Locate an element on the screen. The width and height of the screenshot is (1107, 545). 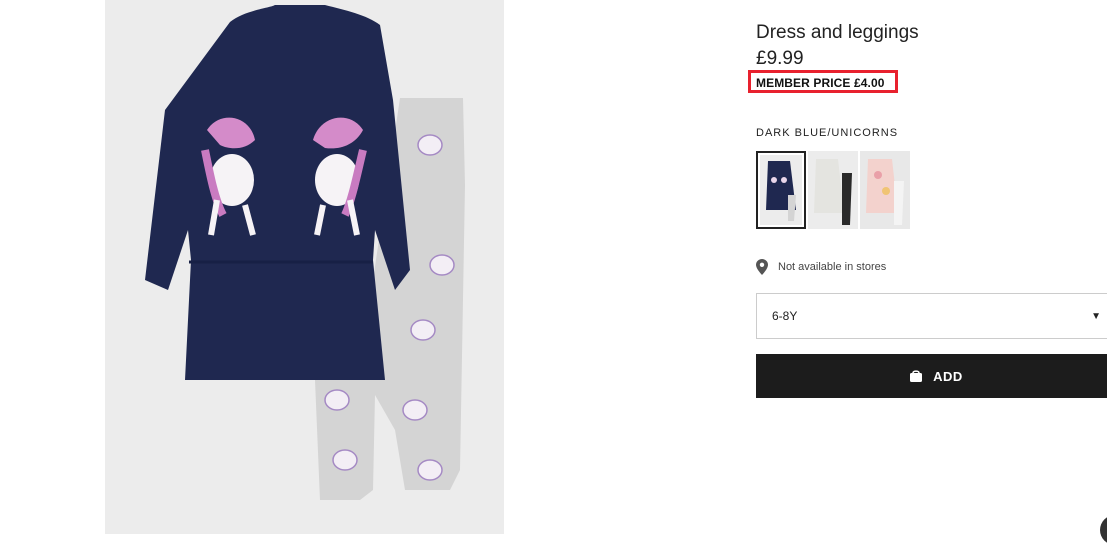
location-pin-icon is located at coordinates (762, 267).